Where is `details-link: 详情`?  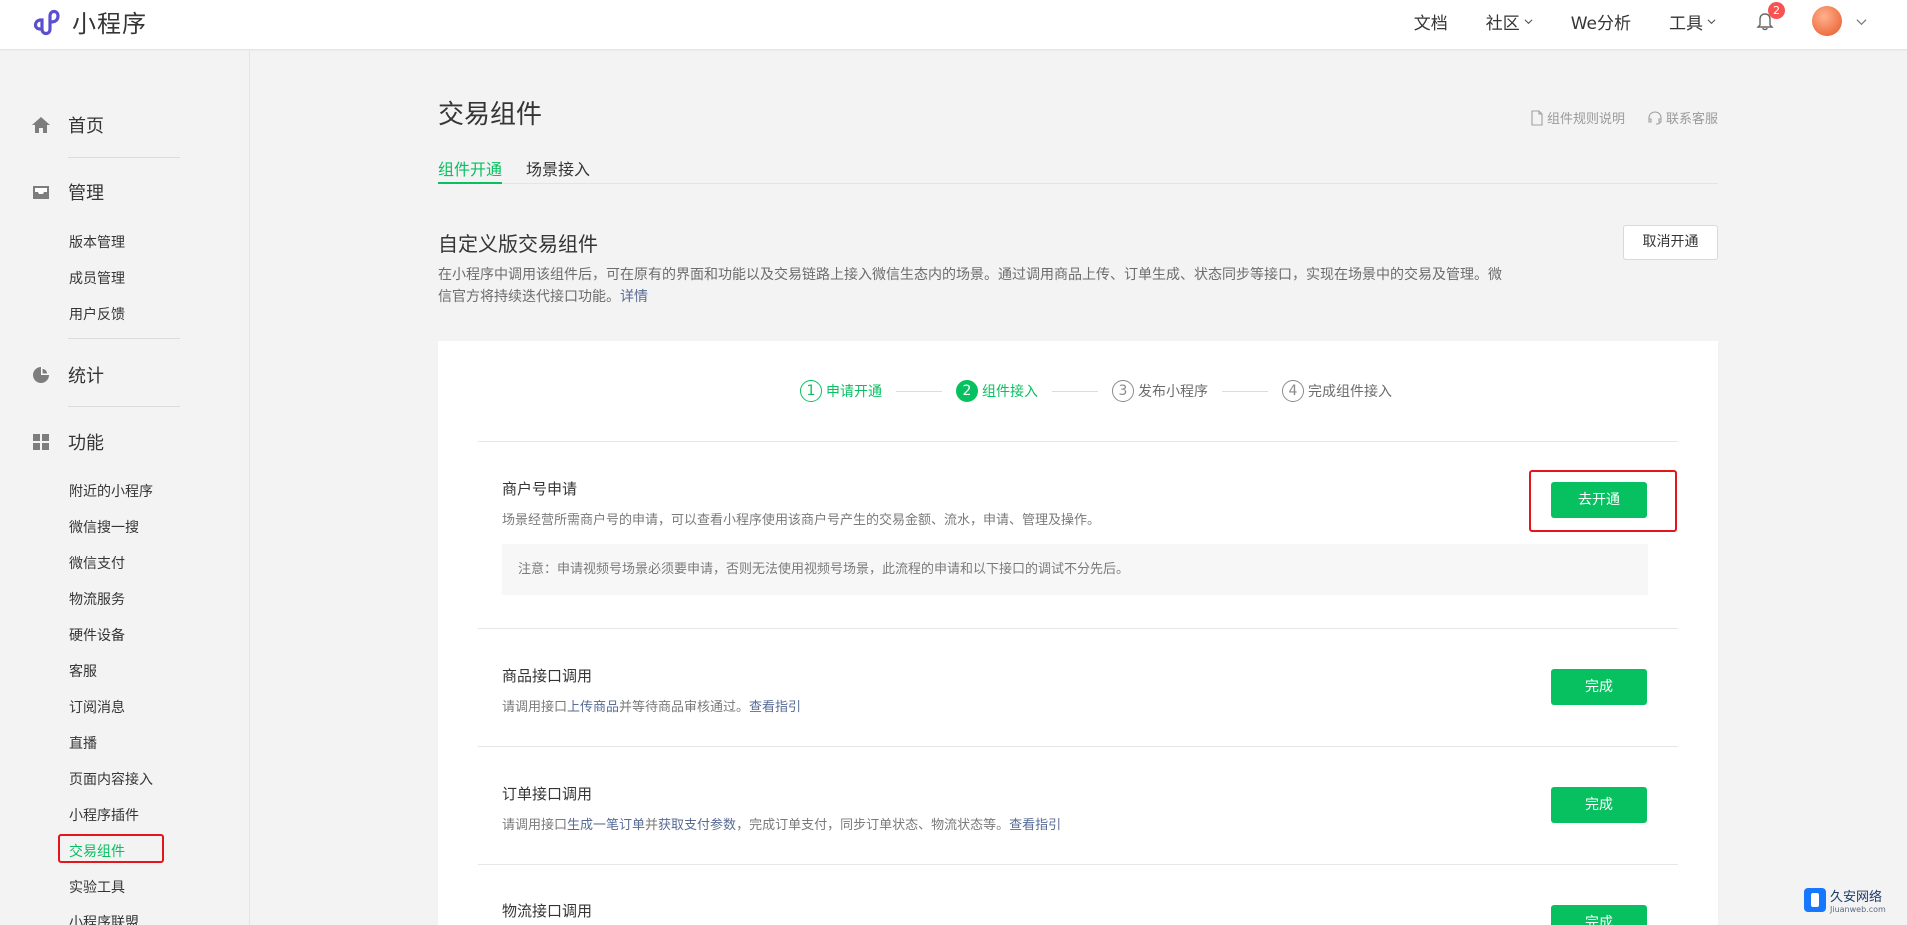
details-link: 详情 is located at coordinates (634, 297).